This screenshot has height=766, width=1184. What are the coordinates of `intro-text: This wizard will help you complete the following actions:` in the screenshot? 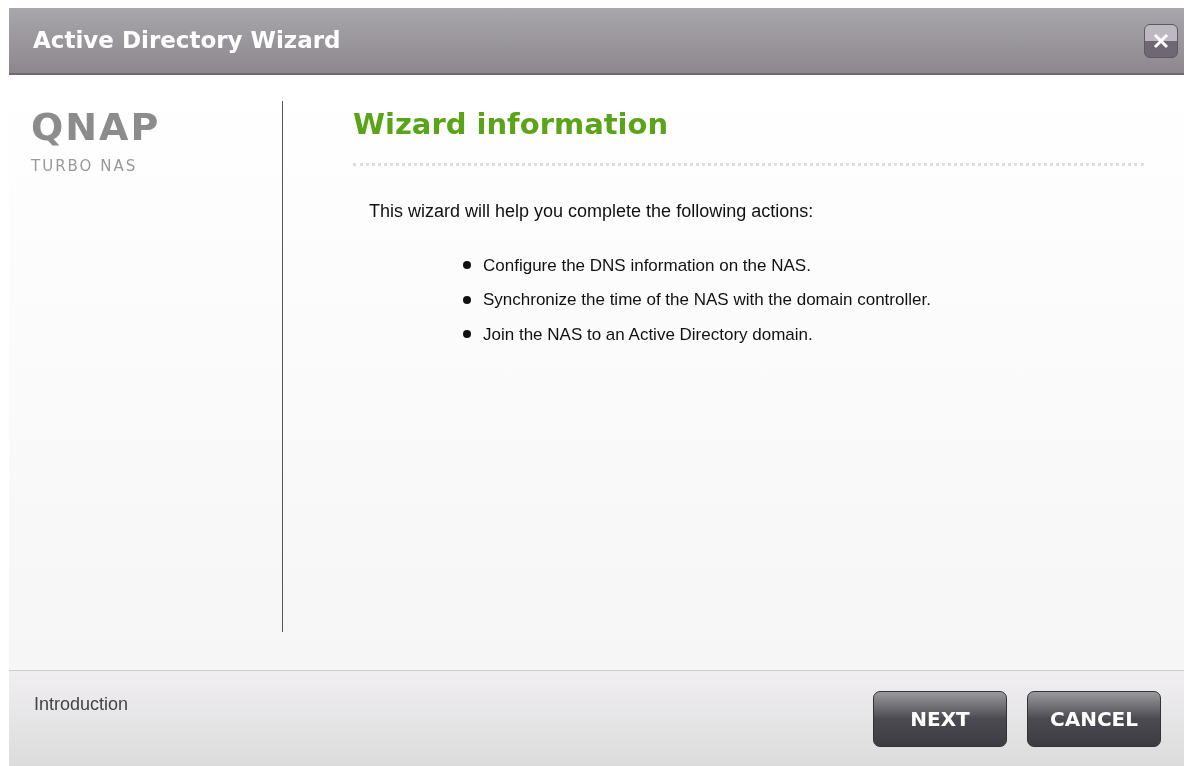 It's located at (592, 211).